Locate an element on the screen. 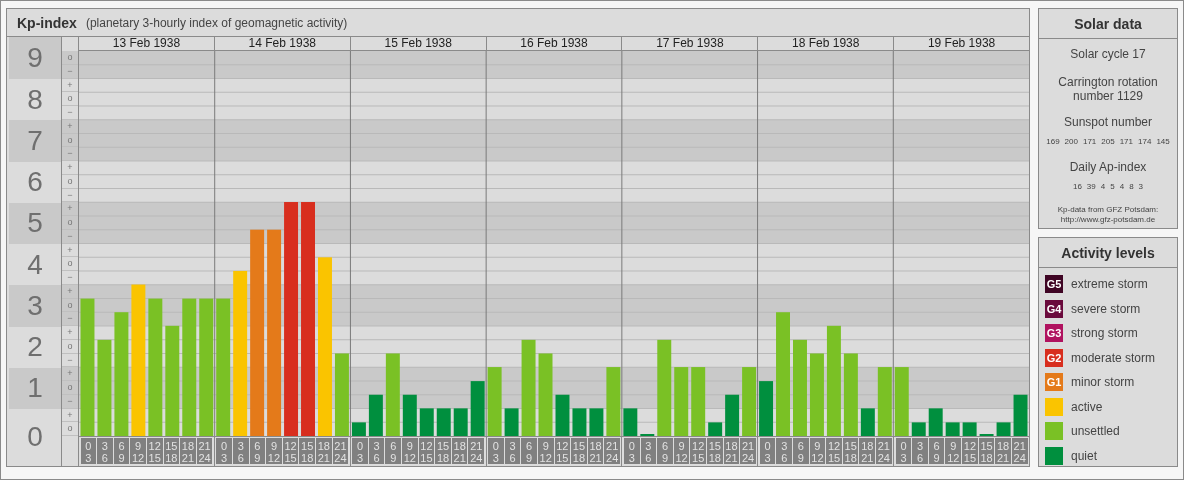  level-swatch: G2 is located at coordinates (1054, 357).